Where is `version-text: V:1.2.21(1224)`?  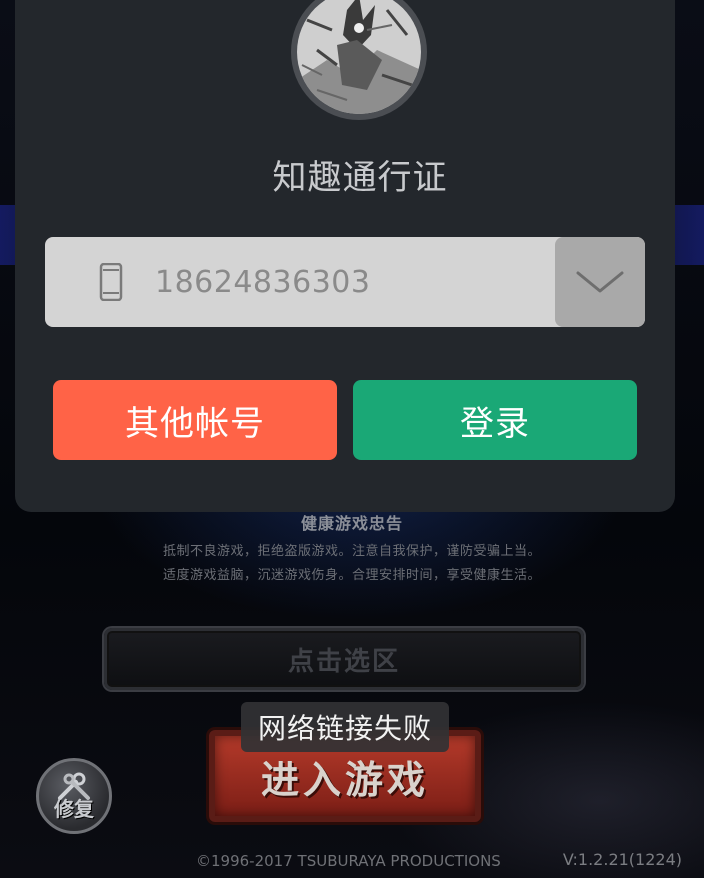 version-text: V:1.2.21(1224) is located at coordinates (622, 859).